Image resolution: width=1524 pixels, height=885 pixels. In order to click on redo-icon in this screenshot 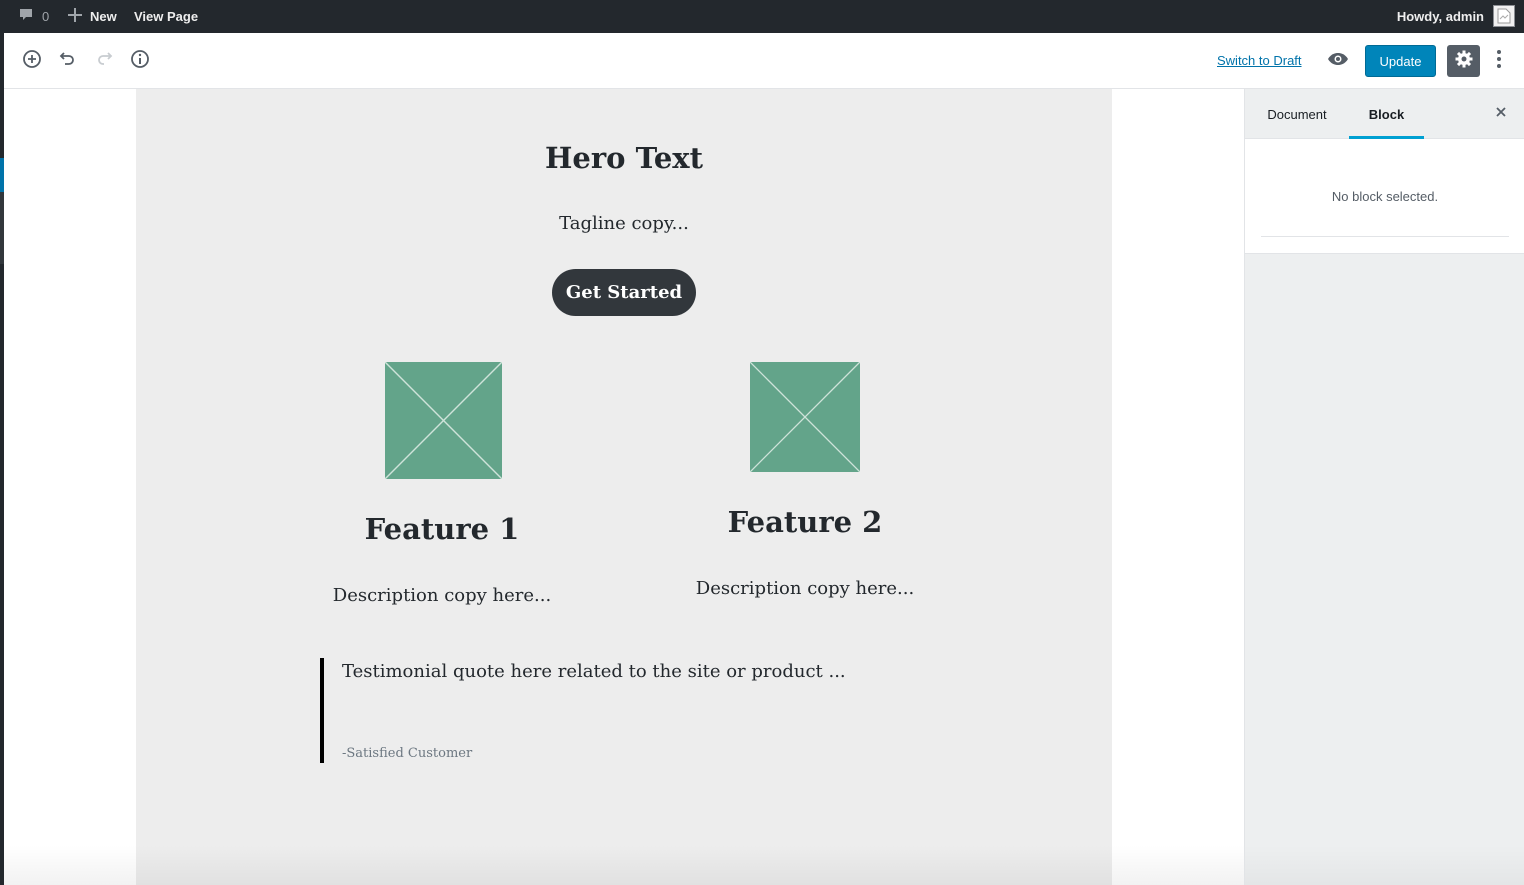, I will do `click(104, 61)`.